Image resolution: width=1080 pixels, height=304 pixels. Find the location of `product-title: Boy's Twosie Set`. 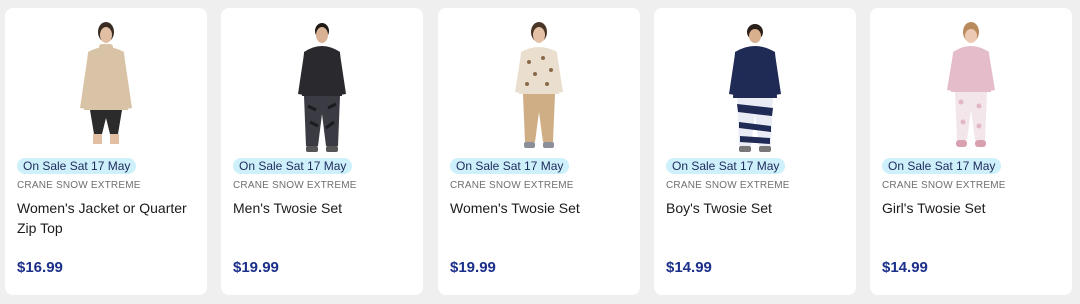

product-title: Boy's Twosie Set is located at coordinates (757, 208).